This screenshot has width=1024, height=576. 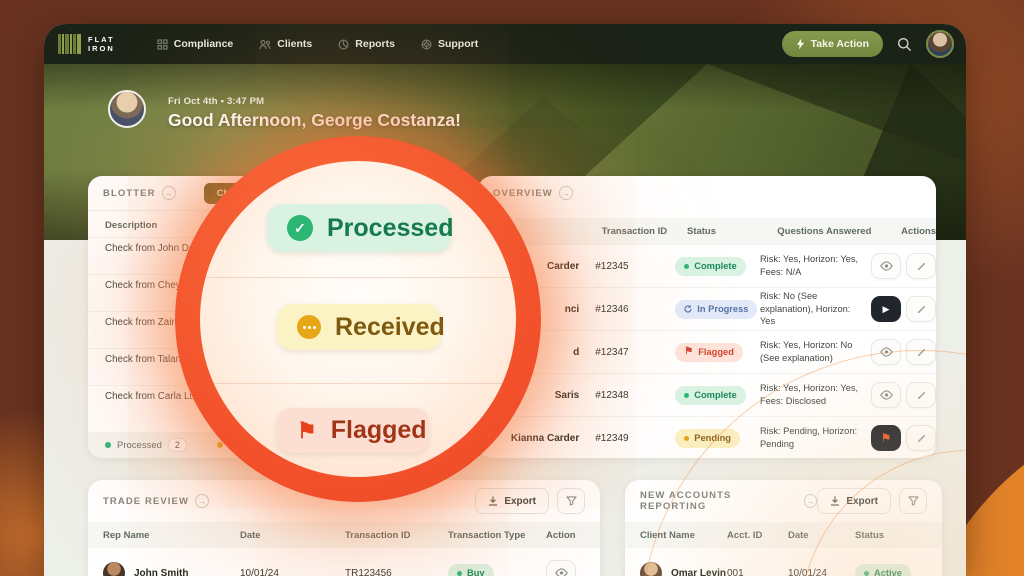 What do you see at coordinates (458, 44) in the screenshot?
I see `nav-label: Support` at bounding box center [458, 44].